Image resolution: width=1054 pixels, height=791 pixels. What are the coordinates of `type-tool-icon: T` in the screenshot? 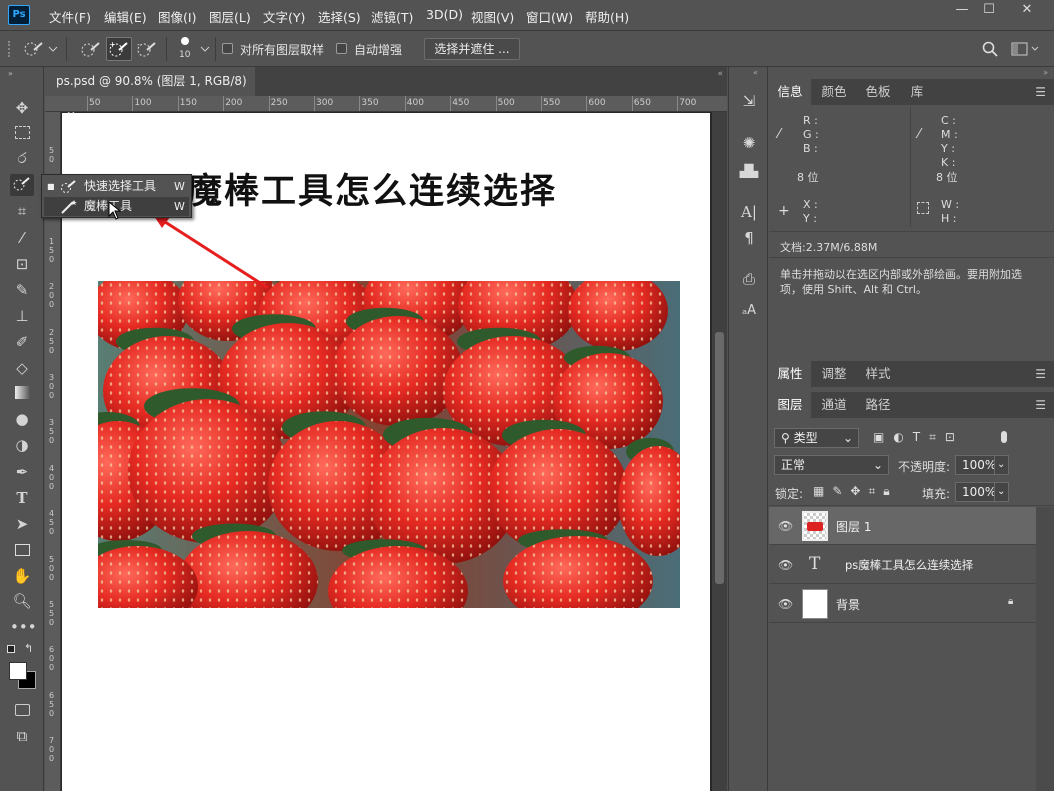 It's located at (22, 498).